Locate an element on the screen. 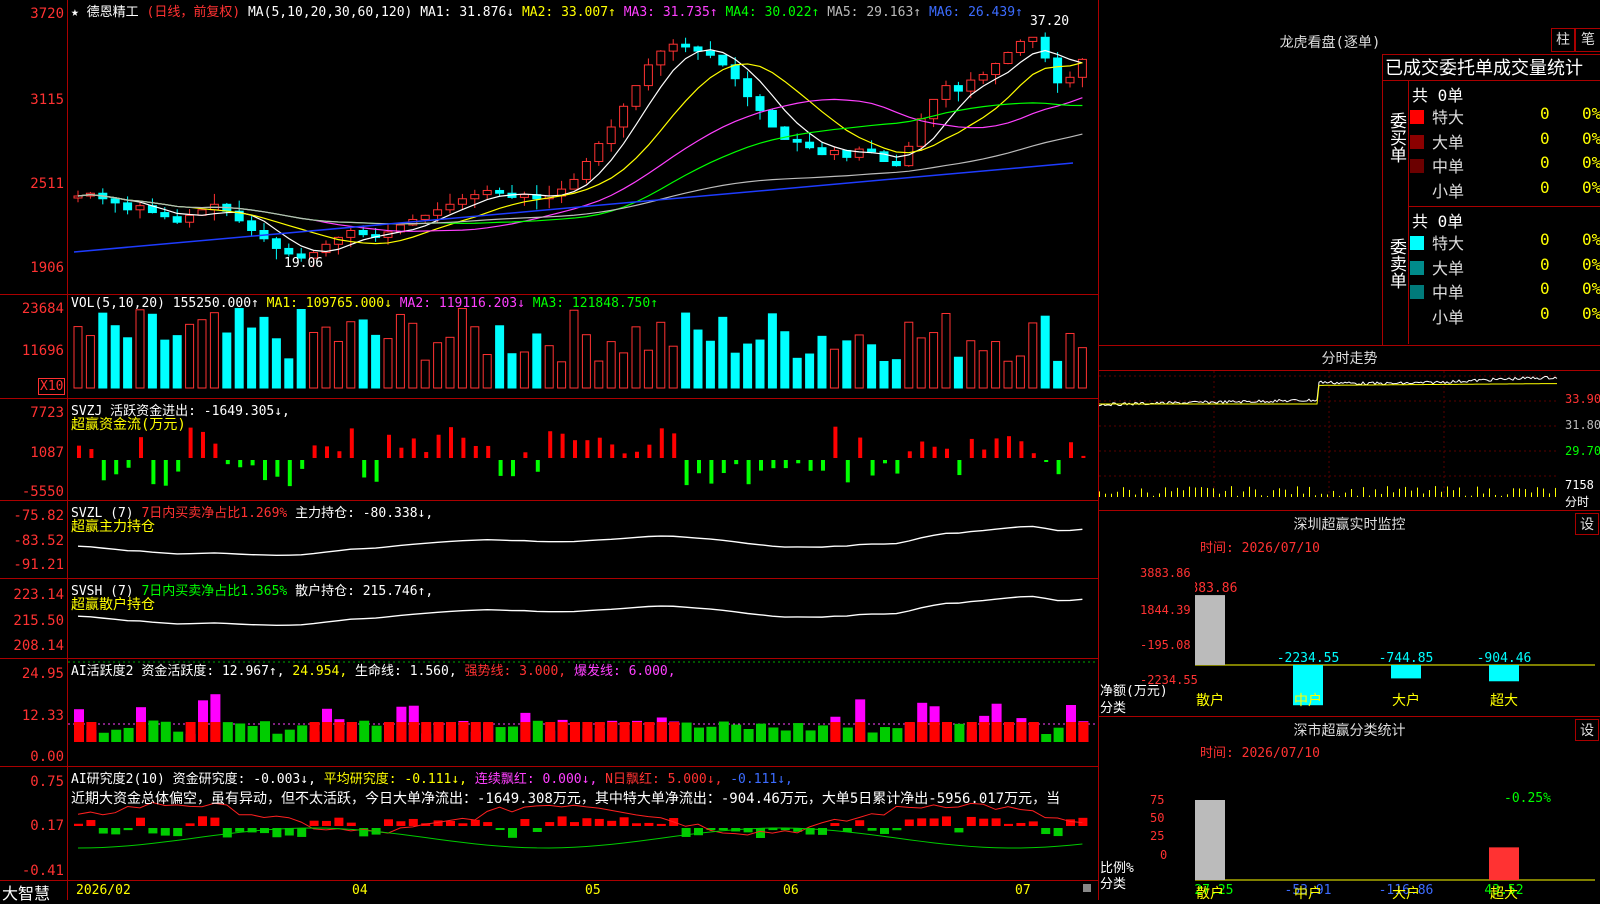 The image size is (1600, 904). lhb-mid-divider is located at coordinates (1504, 206).